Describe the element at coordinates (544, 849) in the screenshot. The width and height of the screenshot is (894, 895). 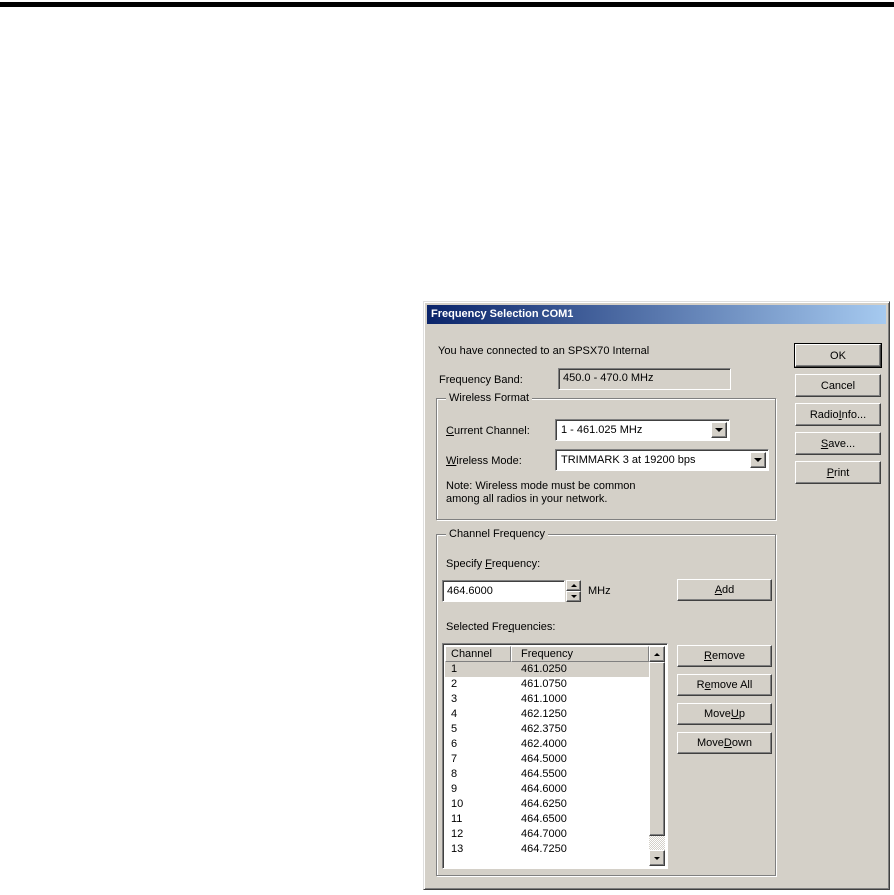
I see `cell-frequency: 464.7250` at that location.